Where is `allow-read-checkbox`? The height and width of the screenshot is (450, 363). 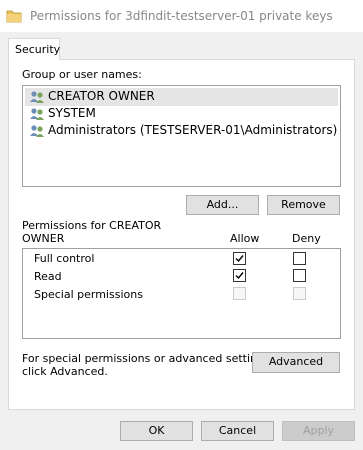 allow-read-checkbox is located at coordinates (239, 275).